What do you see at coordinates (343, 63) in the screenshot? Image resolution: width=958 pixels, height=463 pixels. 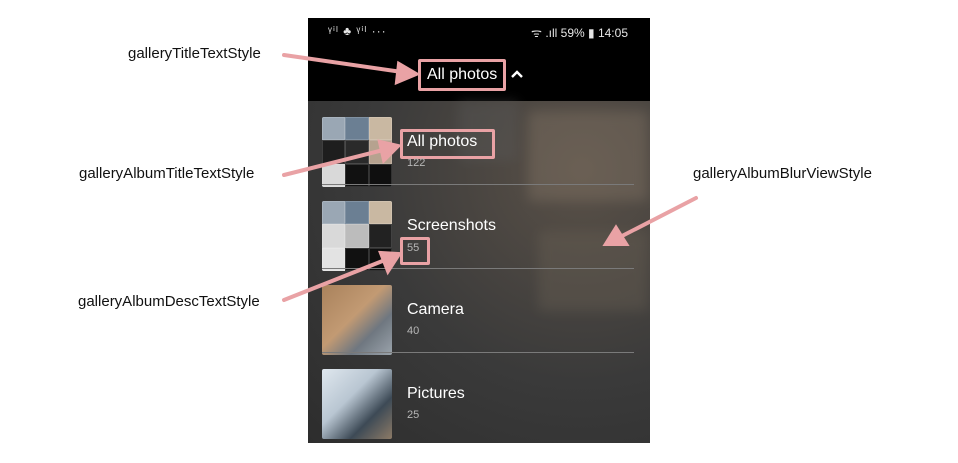 I see `arrow-title` at bounding box center [343, 63].